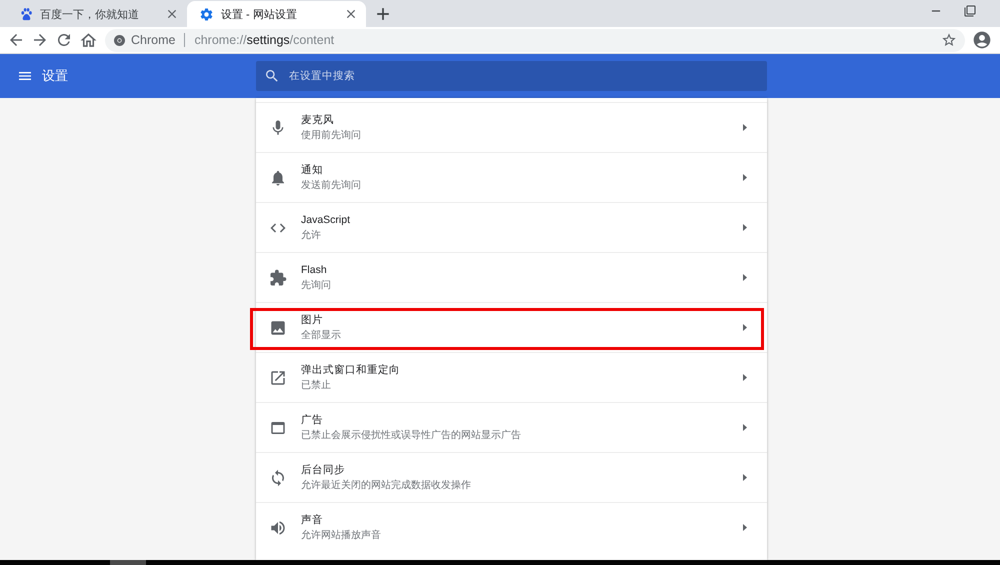 This screenshot has width=1000, height=565. I want to click on site-setting-item: 通知 发送前先询问, so click(511, 177).